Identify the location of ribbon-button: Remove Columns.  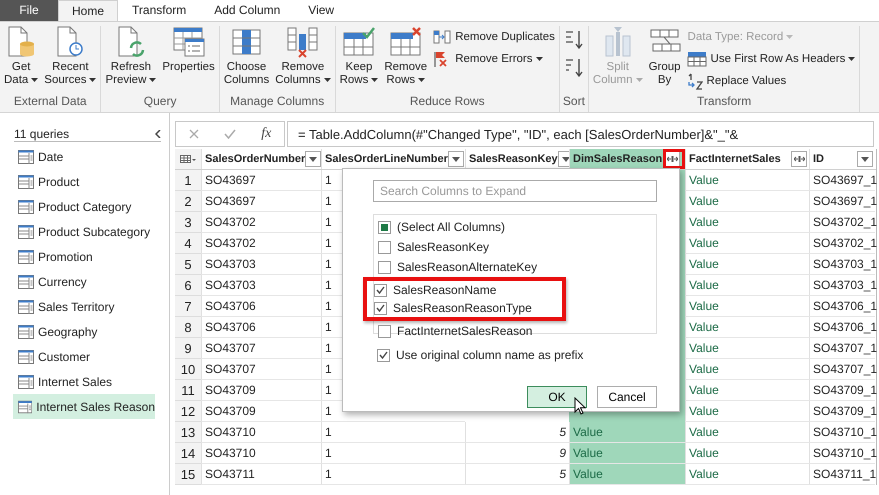
(303, 59).